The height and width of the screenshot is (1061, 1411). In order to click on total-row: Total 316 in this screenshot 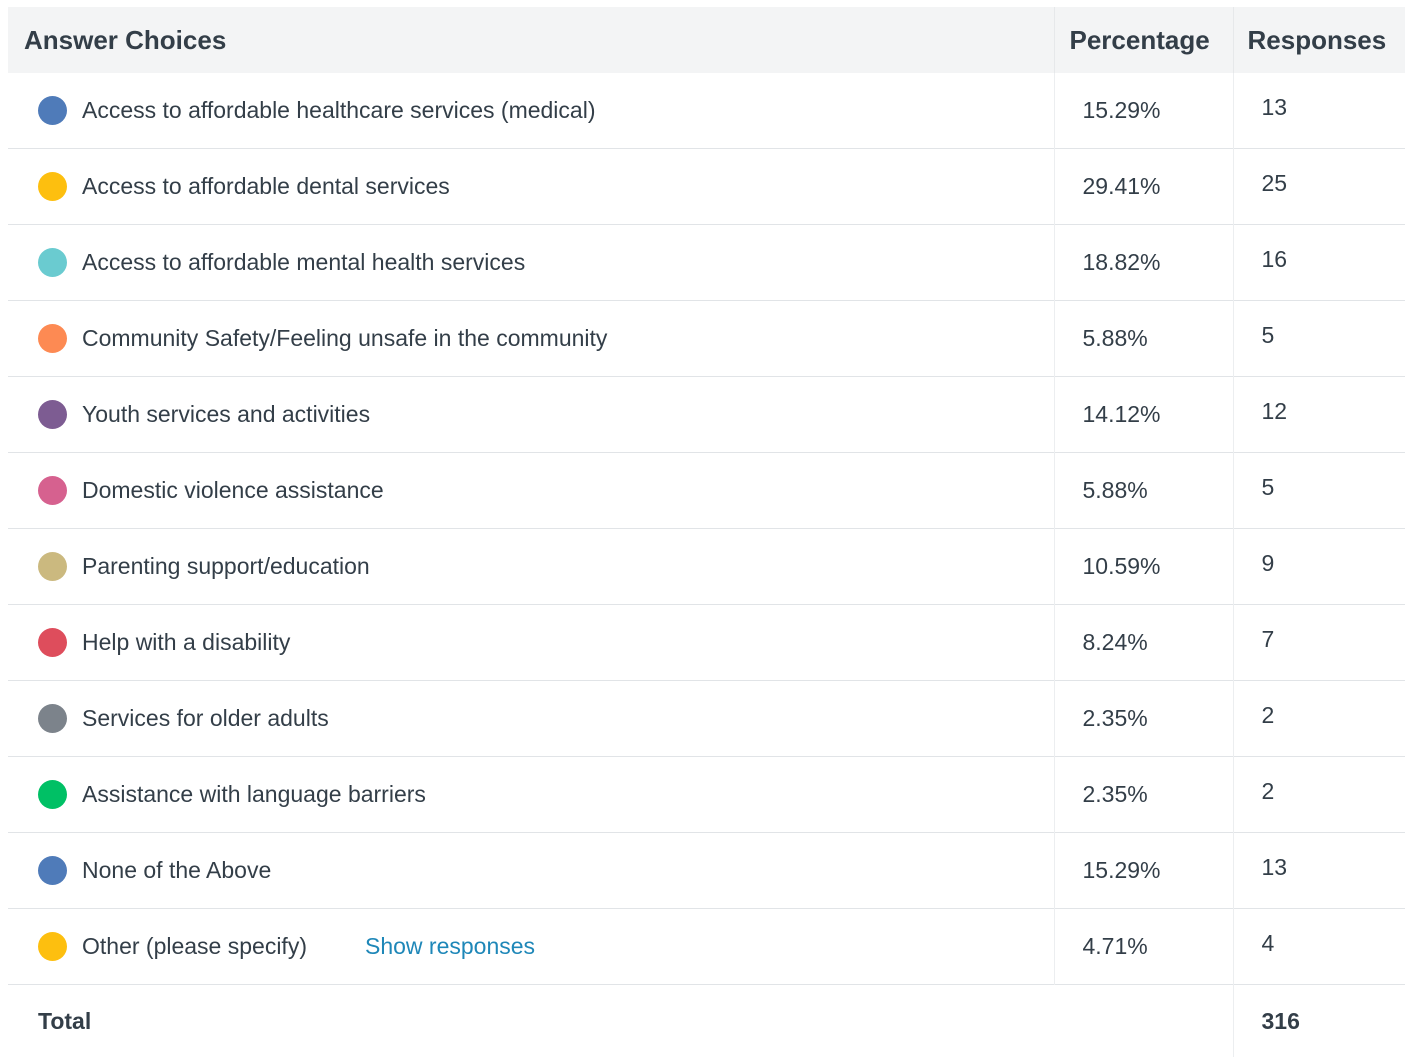, I will do `click(706, 1020)`.